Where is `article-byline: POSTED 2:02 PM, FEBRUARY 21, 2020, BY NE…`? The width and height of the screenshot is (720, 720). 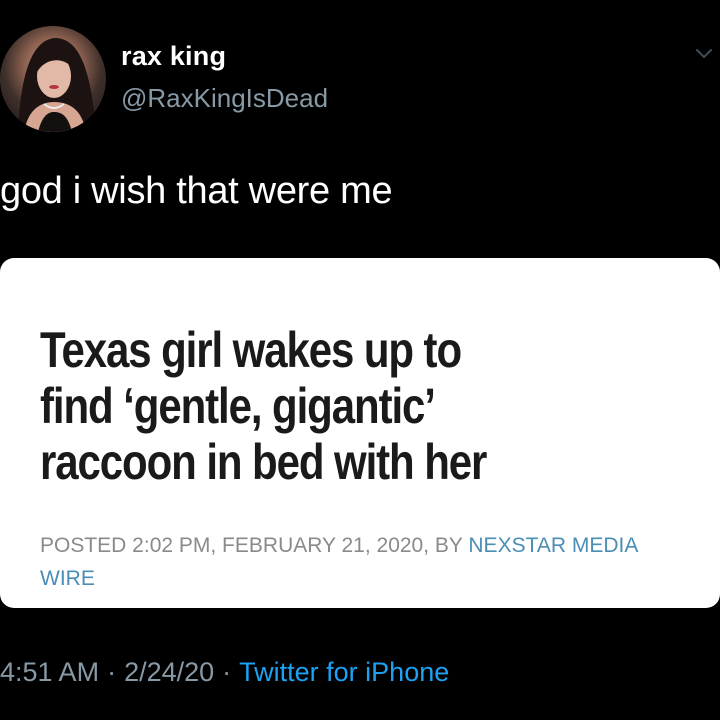
article-byline: POSTED 2:02 PM, FEBRUARY 21, 2020, BY NE… is located at coordinates (350, 562).